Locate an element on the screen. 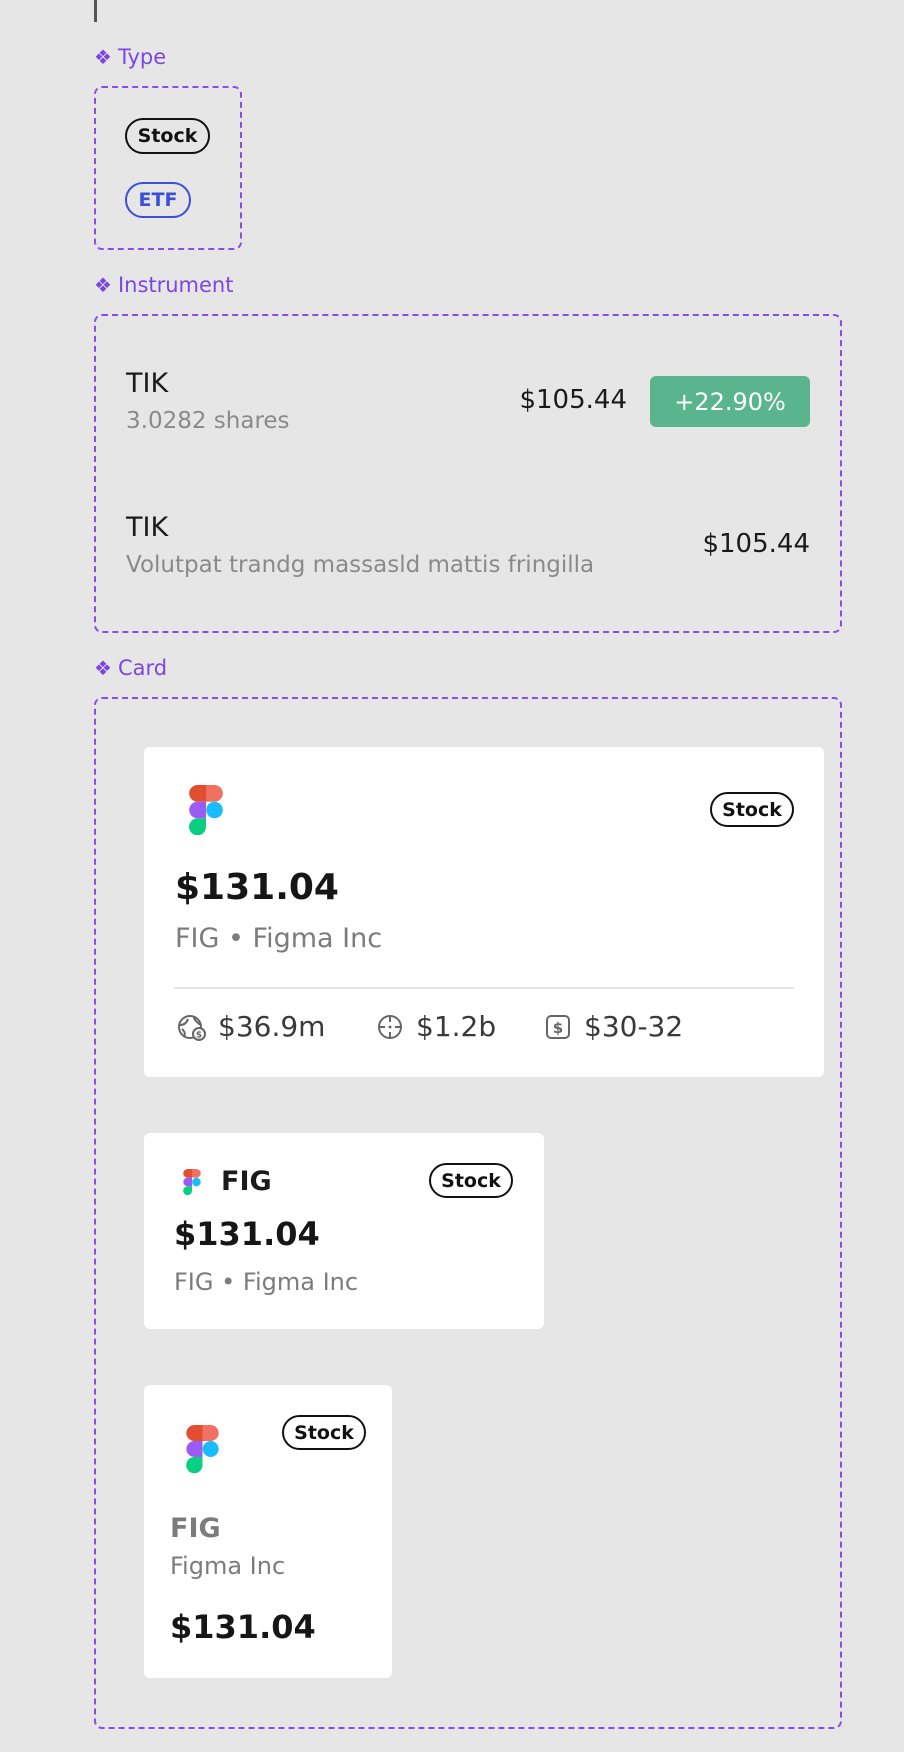 The width and height of the screenshot is (904, 1752). stat-value: $30-32 is located at coordinates (634, 1026).